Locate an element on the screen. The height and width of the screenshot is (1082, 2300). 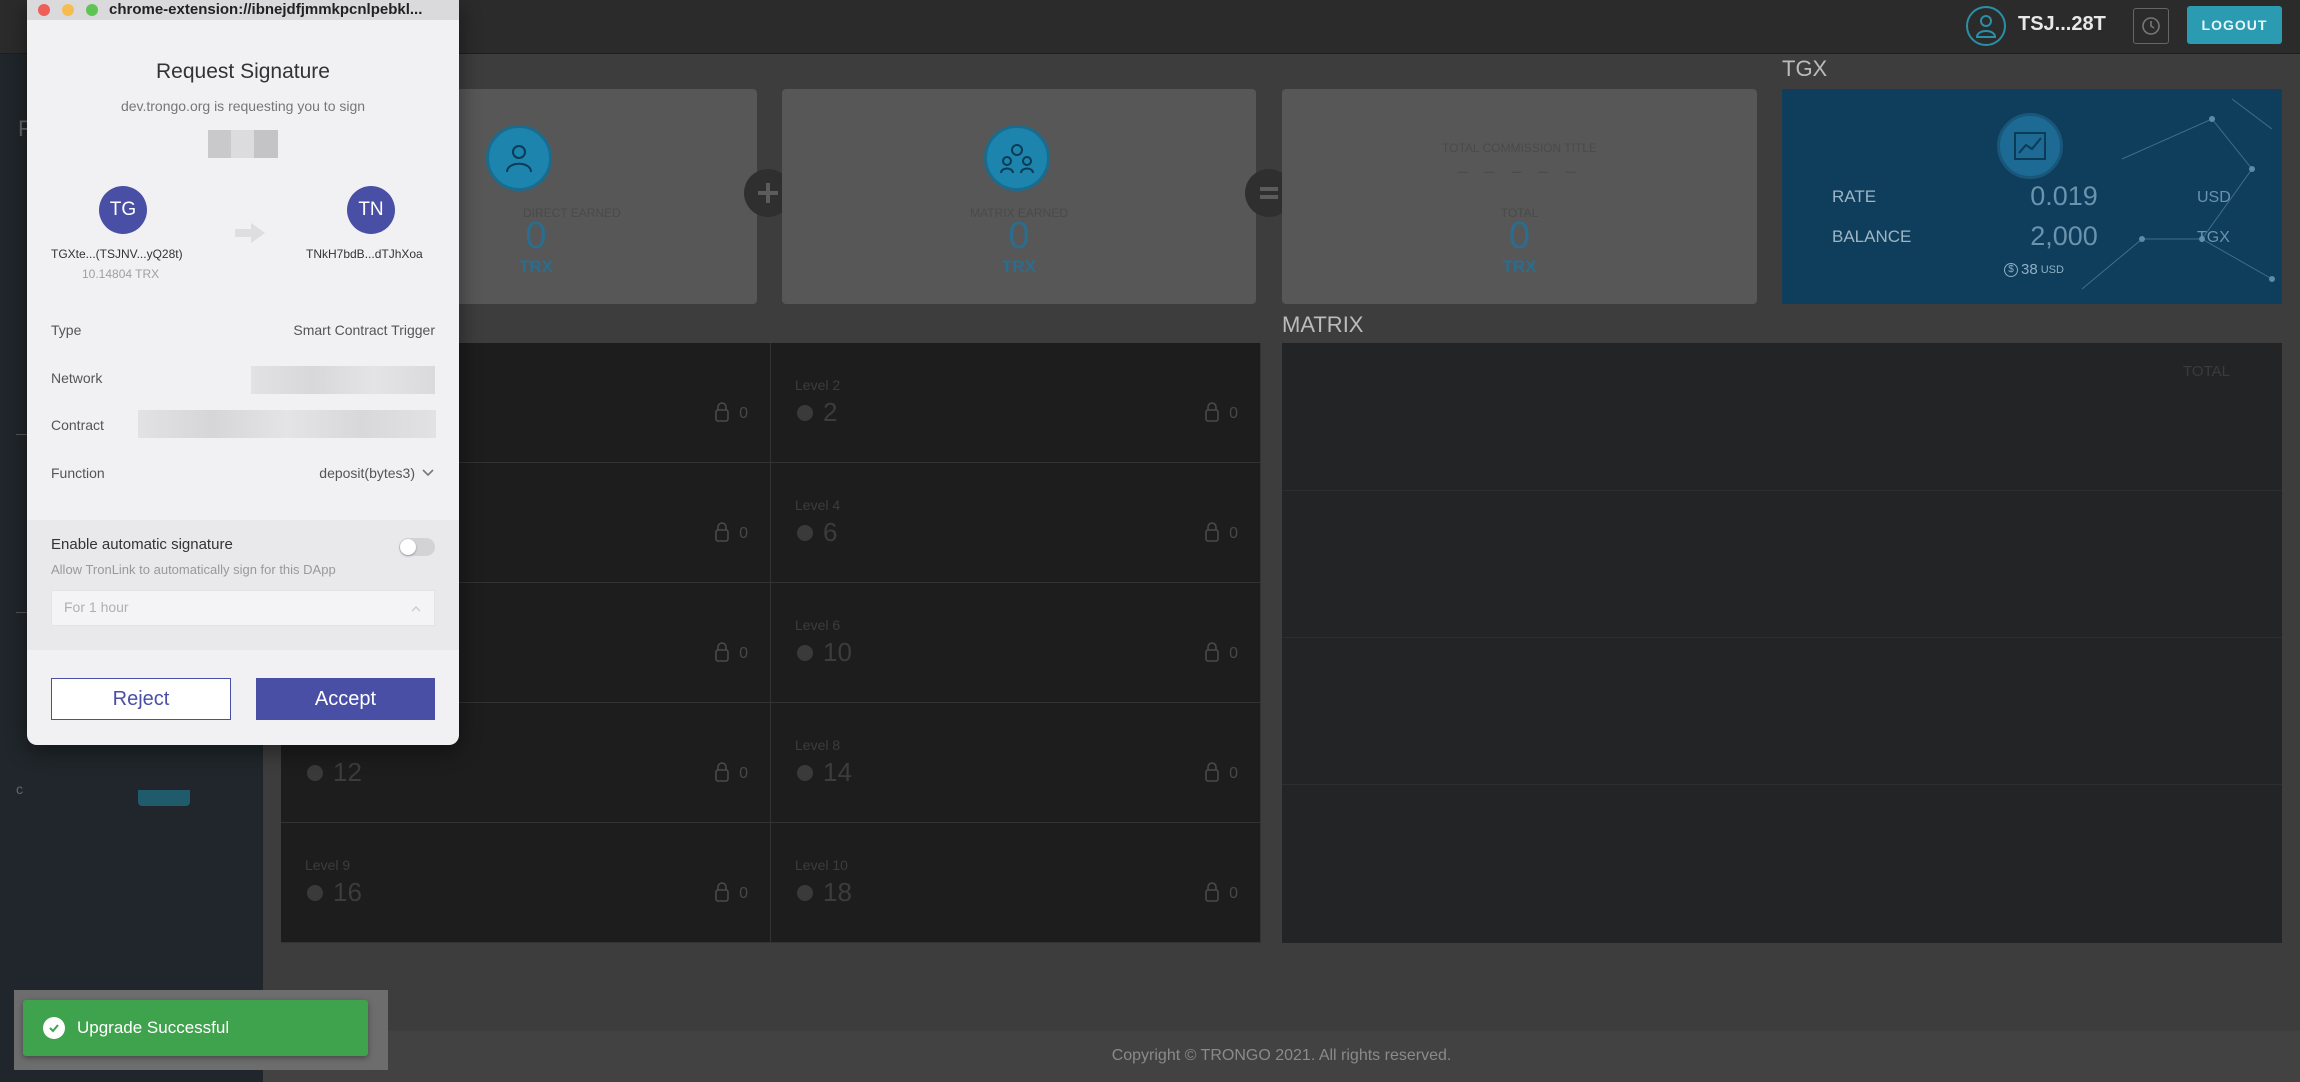
matrix-earned-value: 0 is located at coordinates (1019, 236).